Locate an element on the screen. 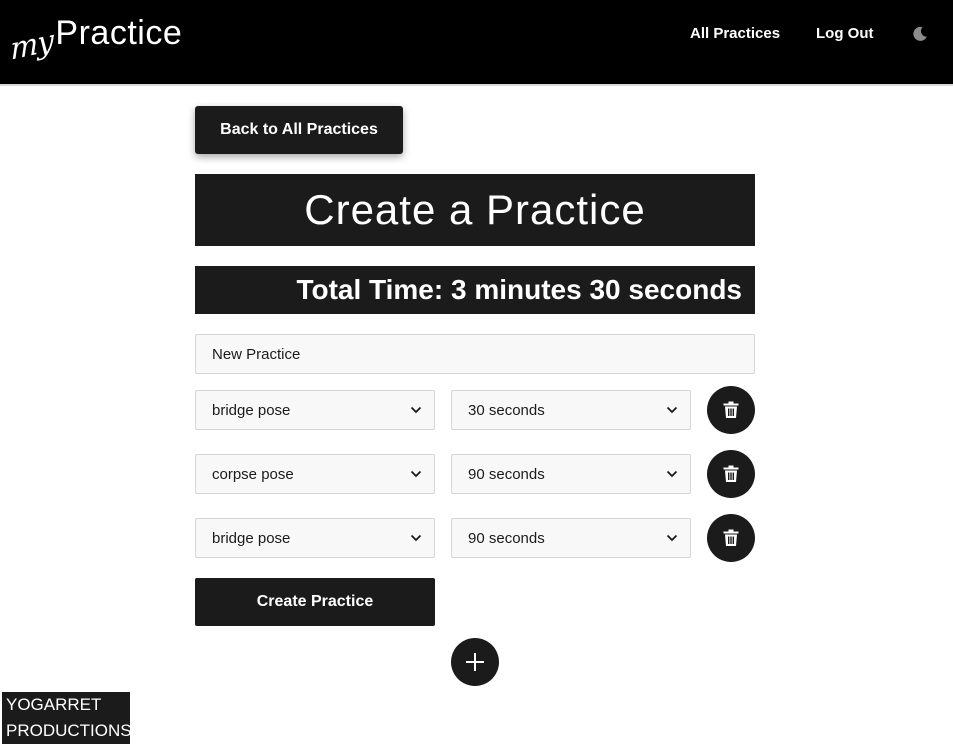 This screenshot has height=749, width=953. page-title: Create a Practice is located at coordinates (475, 209).